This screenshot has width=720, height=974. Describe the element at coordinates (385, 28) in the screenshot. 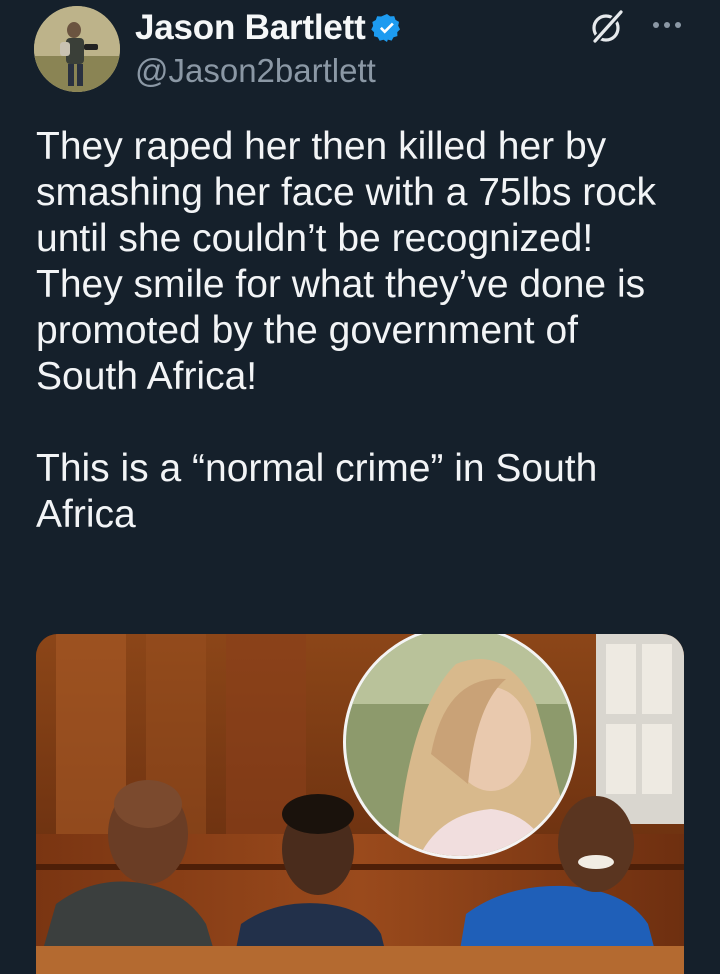

I see `verified-badge-icon` at that location.